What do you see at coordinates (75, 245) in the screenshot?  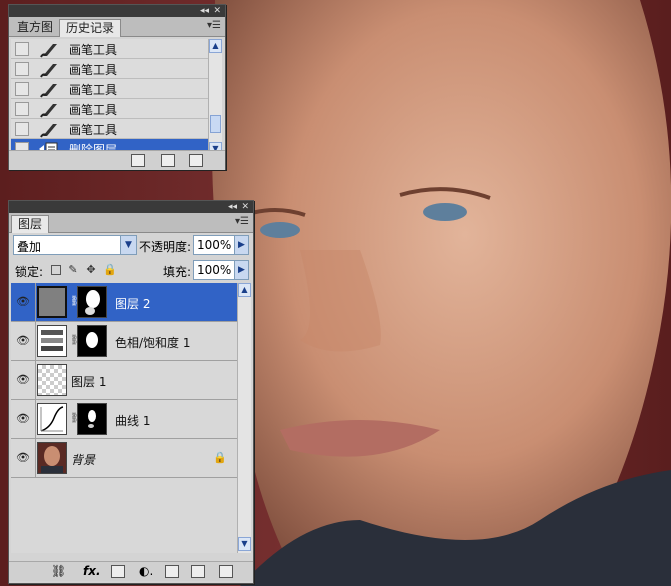 I see `blend-mode-select: 叠加 ▼` at bounding box center [75, 245].